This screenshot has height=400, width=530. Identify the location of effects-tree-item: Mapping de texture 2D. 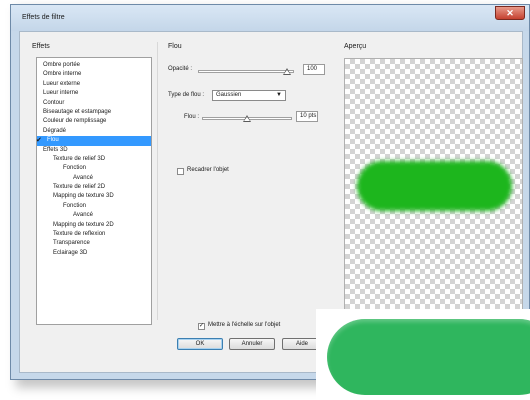
(94, 225).